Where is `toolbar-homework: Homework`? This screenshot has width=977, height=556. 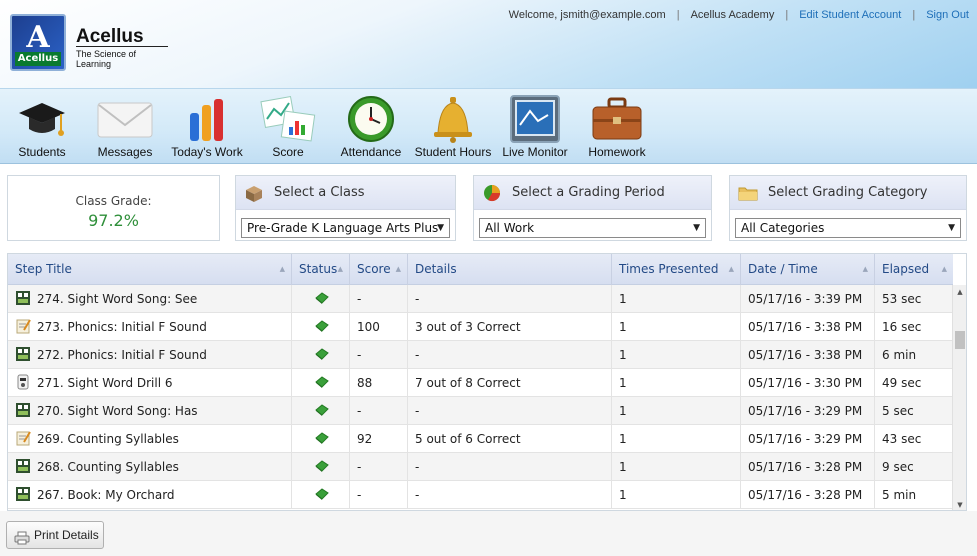
toolbar-homework: Homework is located at coordinates (617, 127).